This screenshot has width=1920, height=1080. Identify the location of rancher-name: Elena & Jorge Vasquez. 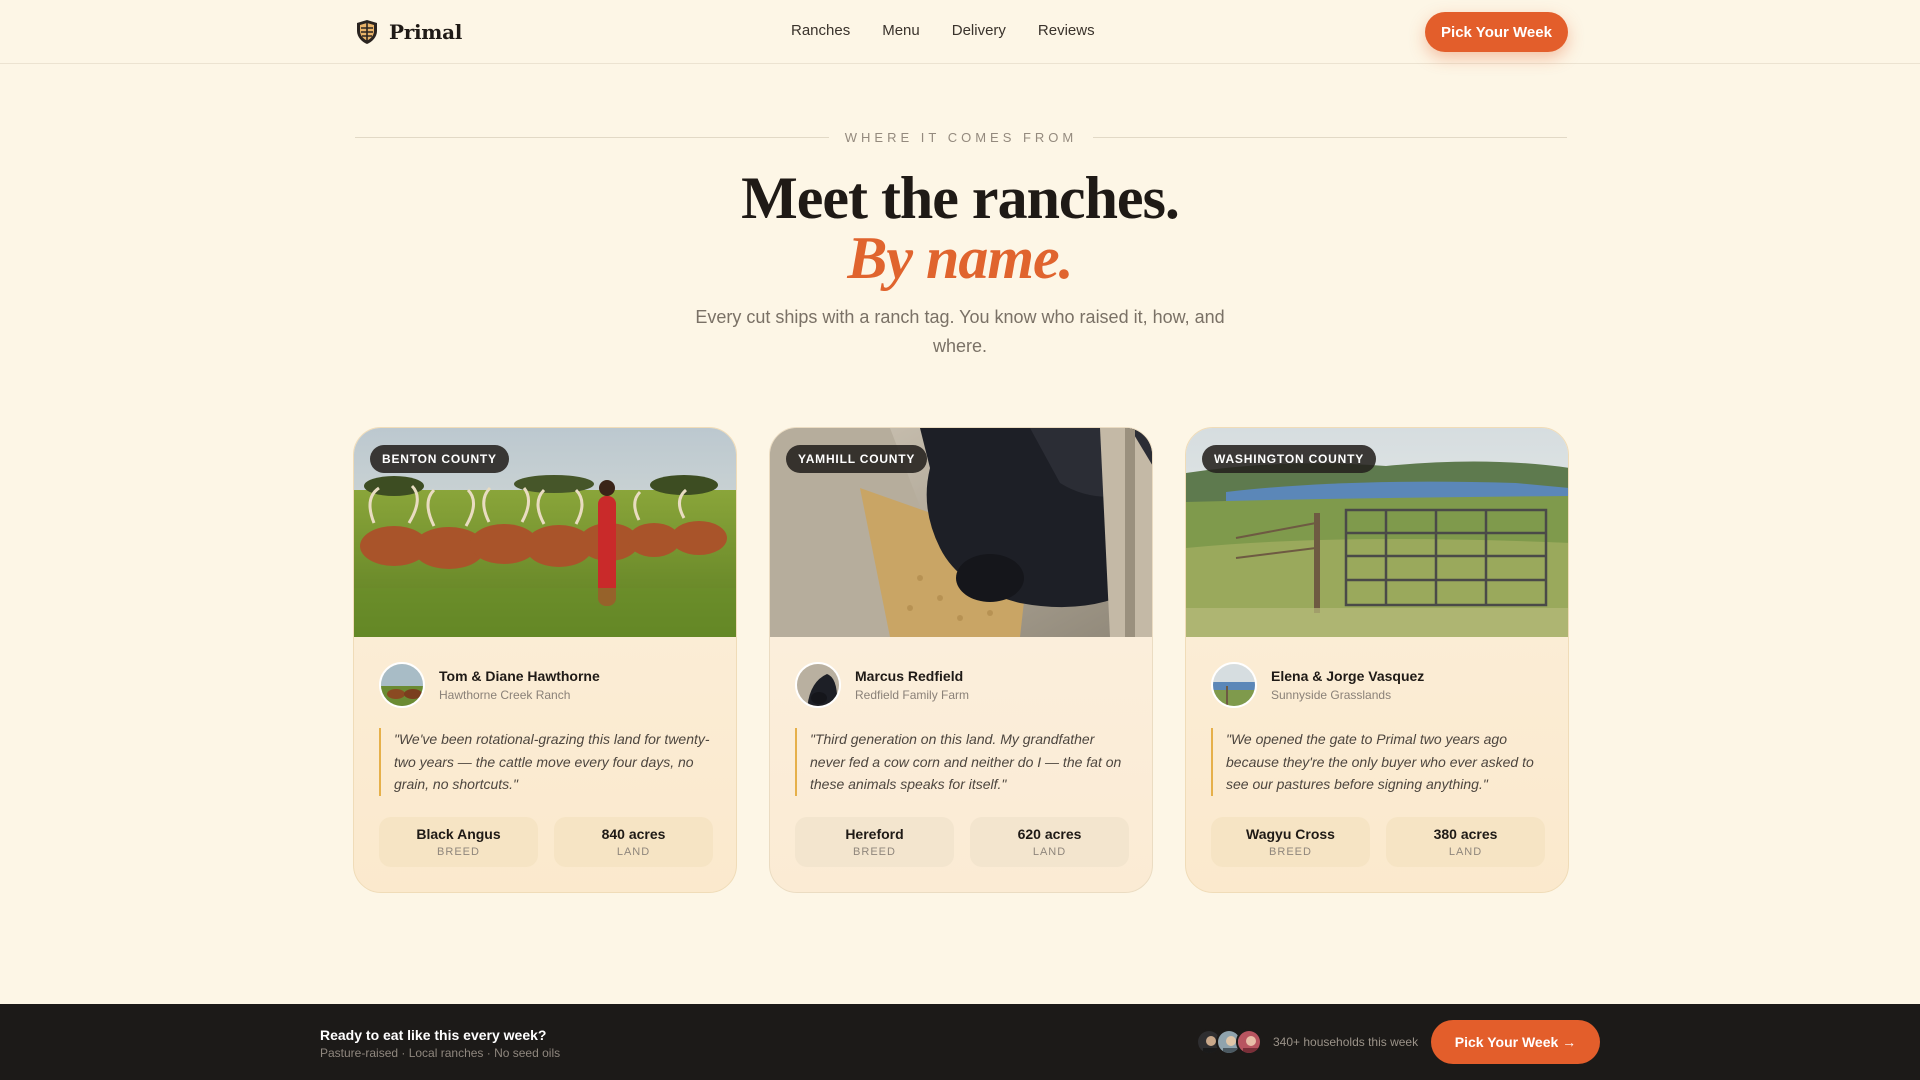
(1348, 676).